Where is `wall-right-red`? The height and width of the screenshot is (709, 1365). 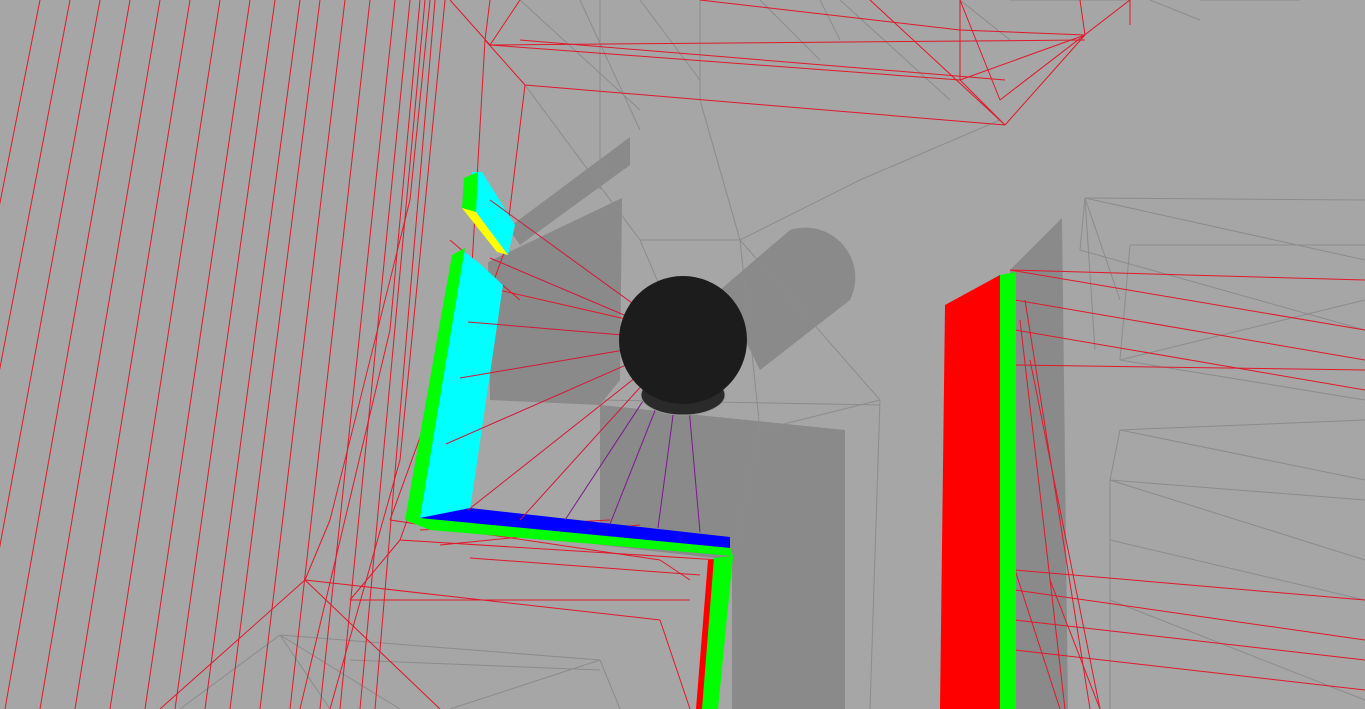
wall-right-red is located at coordinates (970, 492).